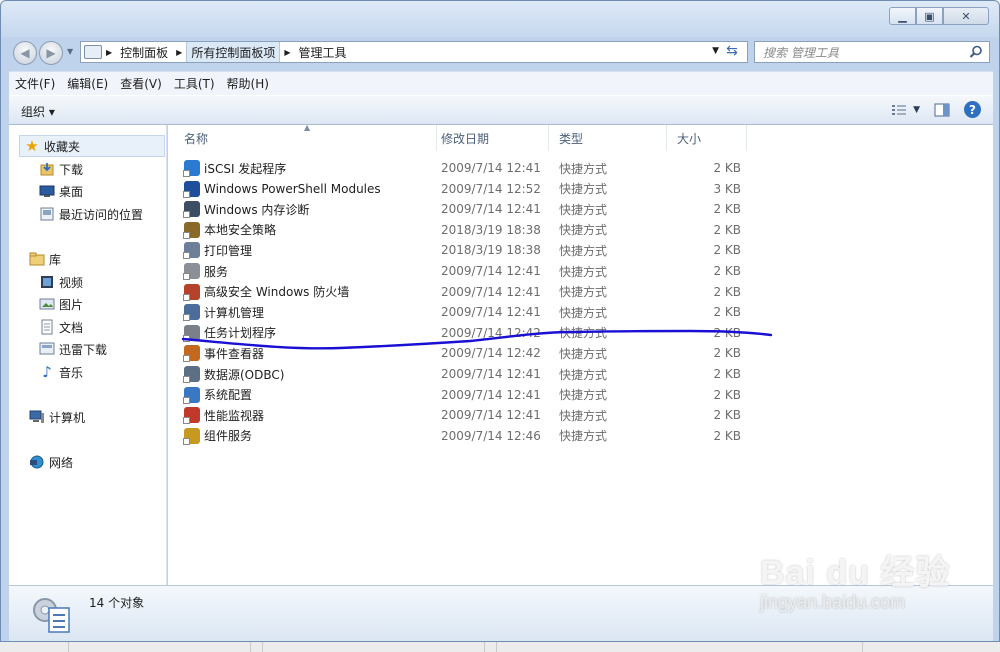 The image size is (1000, 652). What do you see at coordinates (282, 189) in the screenshot?
I see `file-name-cell: Windows PowerShell Modules` at bounding box center [282, 189].